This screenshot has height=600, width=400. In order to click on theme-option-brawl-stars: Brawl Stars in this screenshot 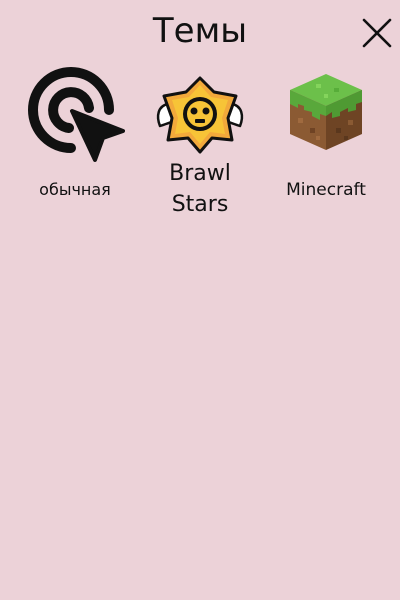, I will do `click(200, 147)`.